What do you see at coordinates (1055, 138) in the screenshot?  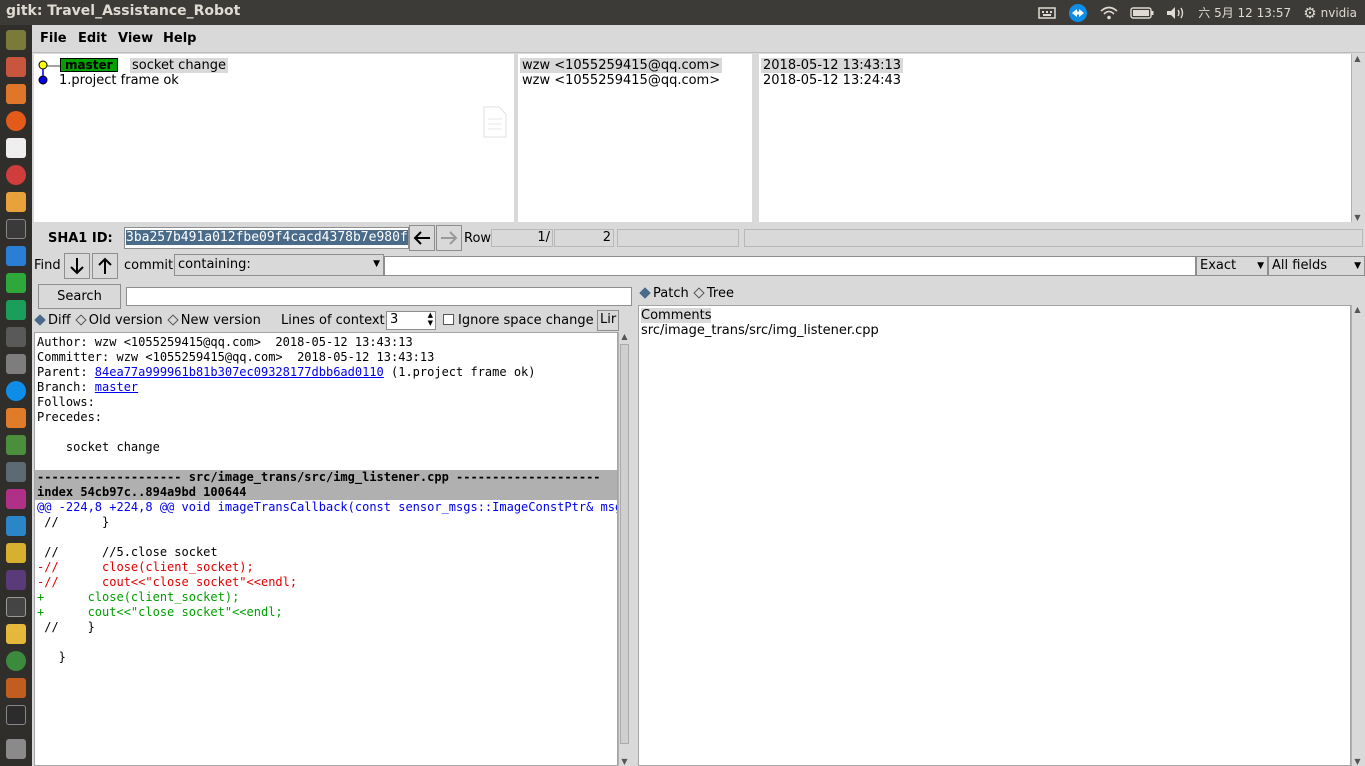 I see `date-pane: 2018-05-12 13:43:13 2018-05-12 13:24:43` at bounding box center [1055, 138].